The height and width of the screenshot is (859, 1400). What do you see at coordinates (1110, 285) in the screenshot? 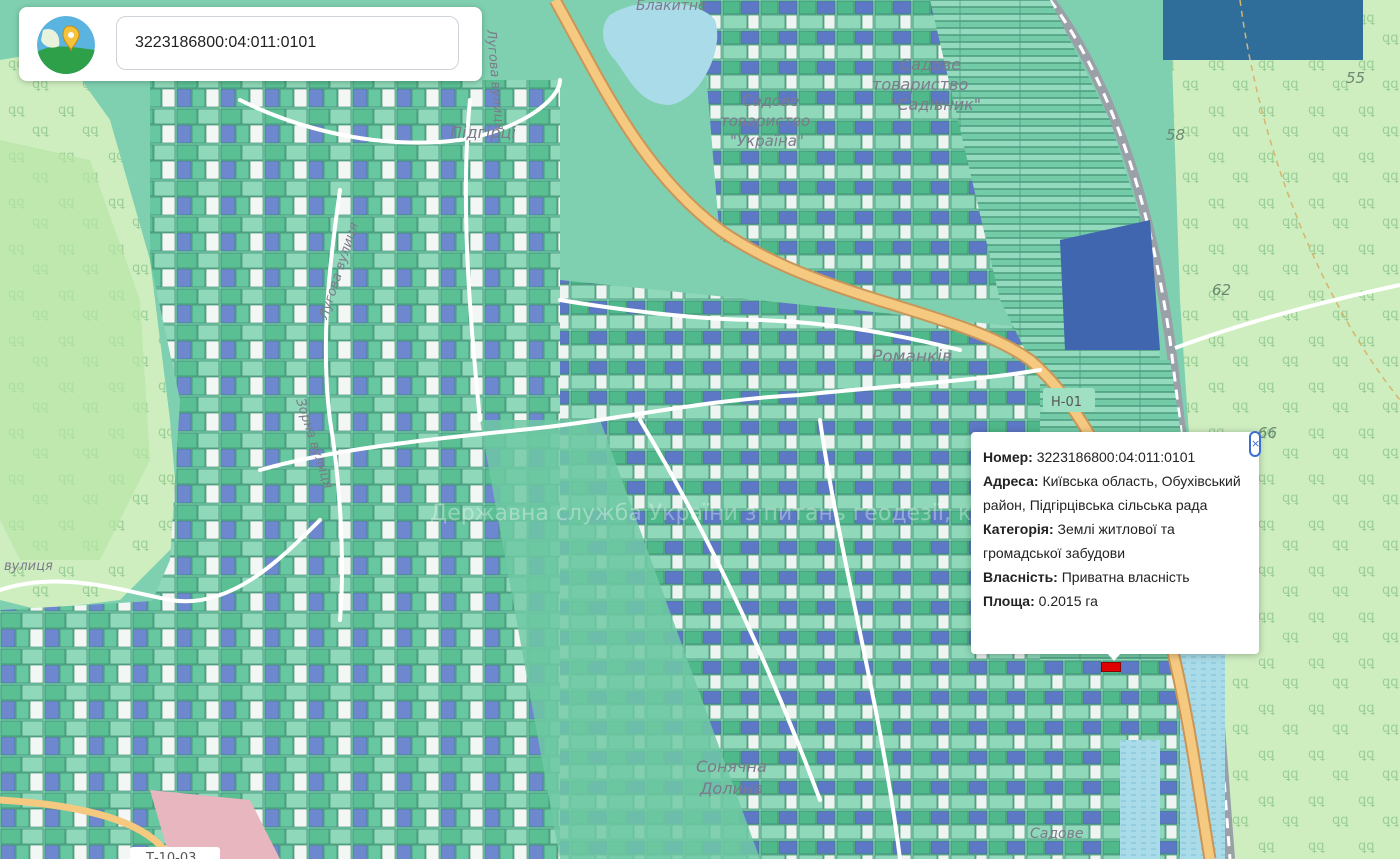
I see `large-blue-parcel` at bounding box center [1110, 285].